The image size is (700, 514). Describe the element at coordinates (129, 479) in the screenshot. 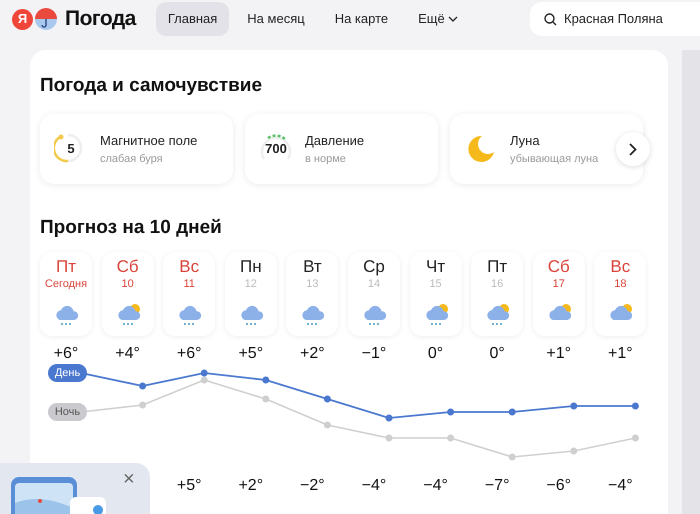

I see `close-button: ×` at that location.